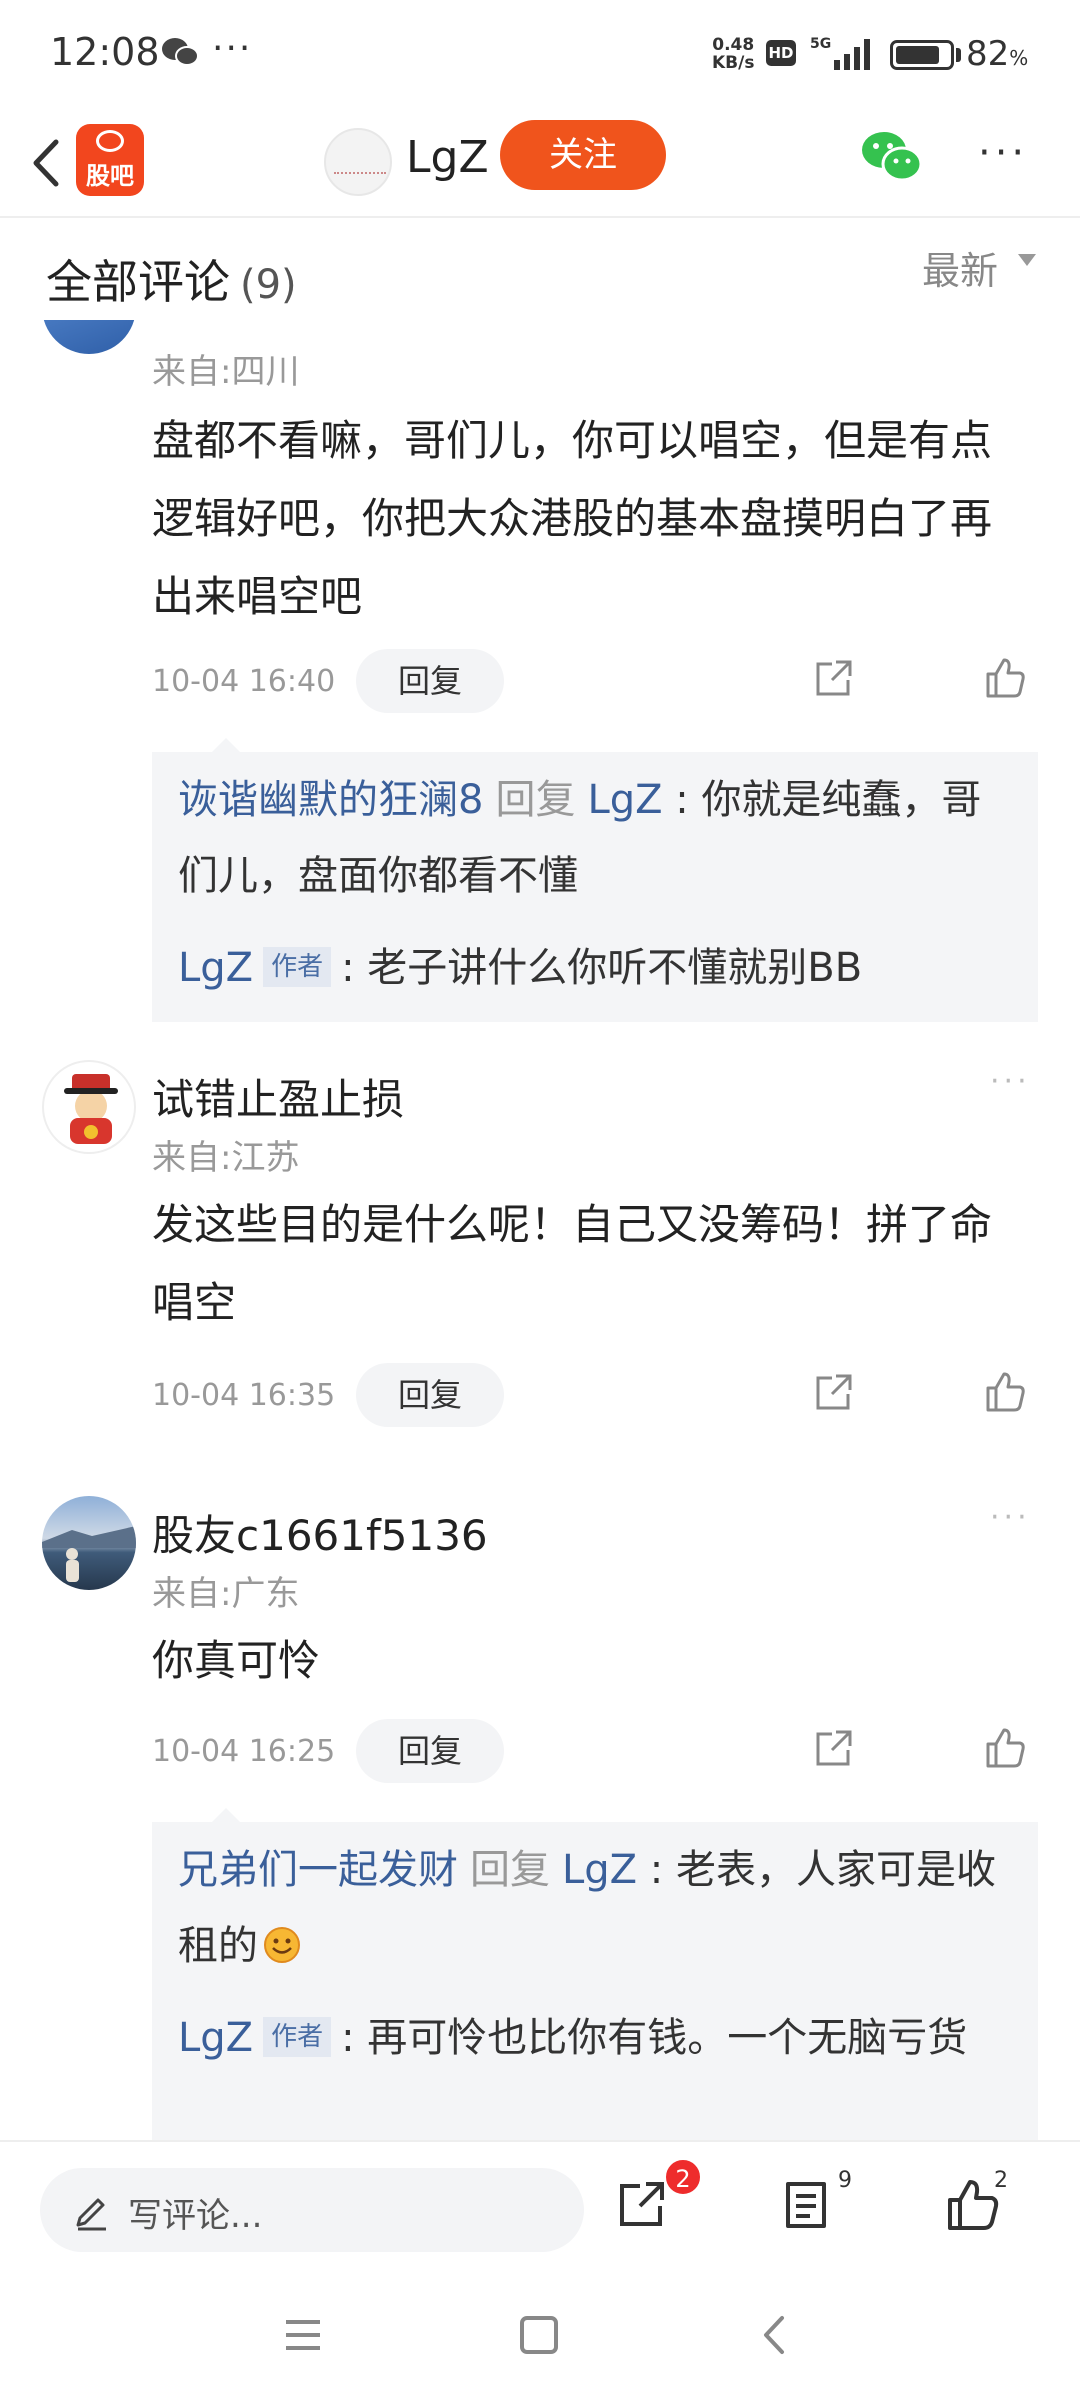 The height and width of the screenshot is (2400, 1080). Describe the element at coordinates (244, 1395) in the screenshot. I see `comment-time: 10-04 16:35` at that location.